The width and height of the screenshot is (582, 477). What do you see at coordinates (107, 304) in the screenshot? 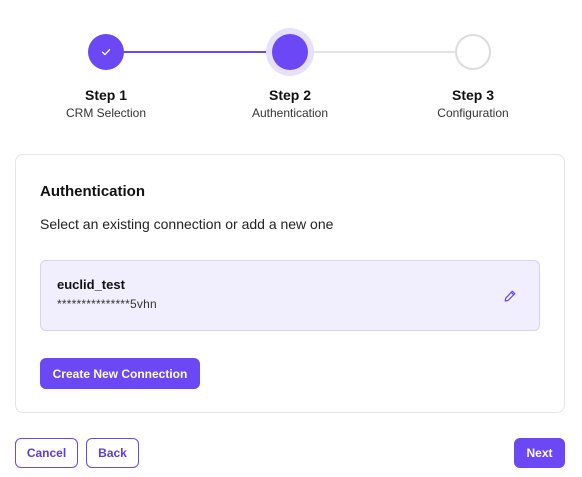
I see `connection-masked-key: ***************5vhn` at bounding box center [107, 304].